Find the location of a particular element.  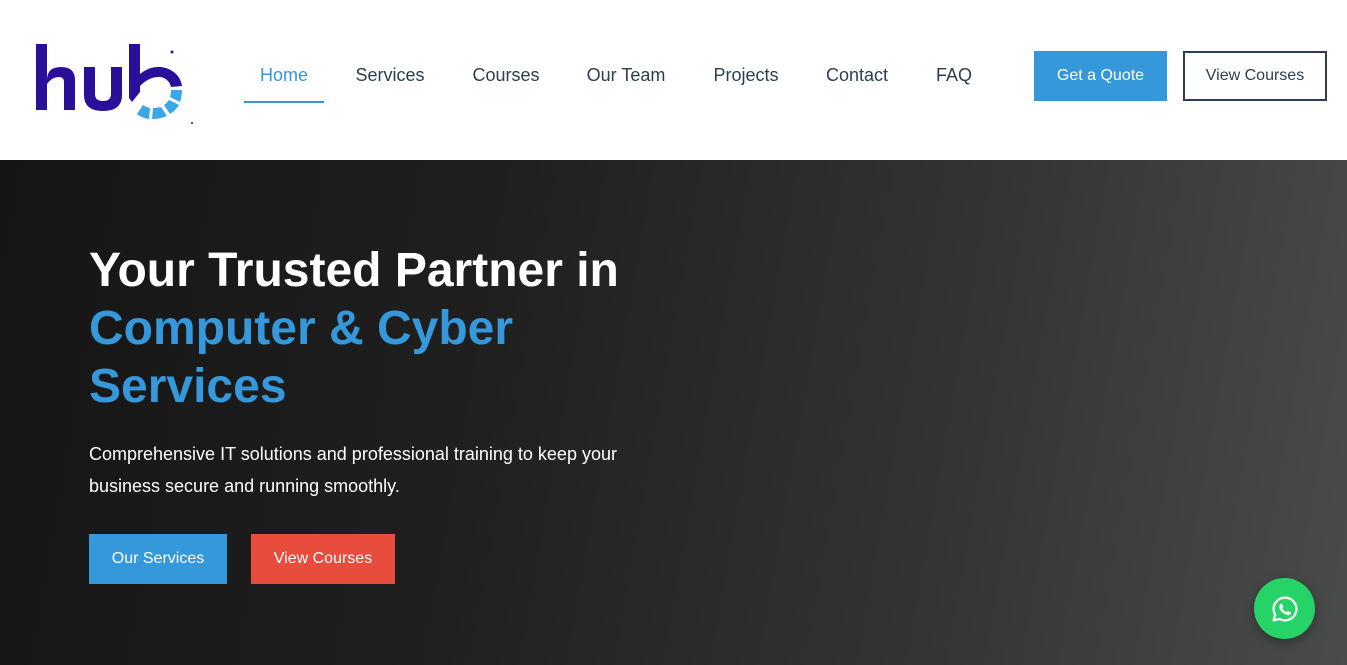

nav-item-our-team: Our Team is located at coordinates (626, 75).